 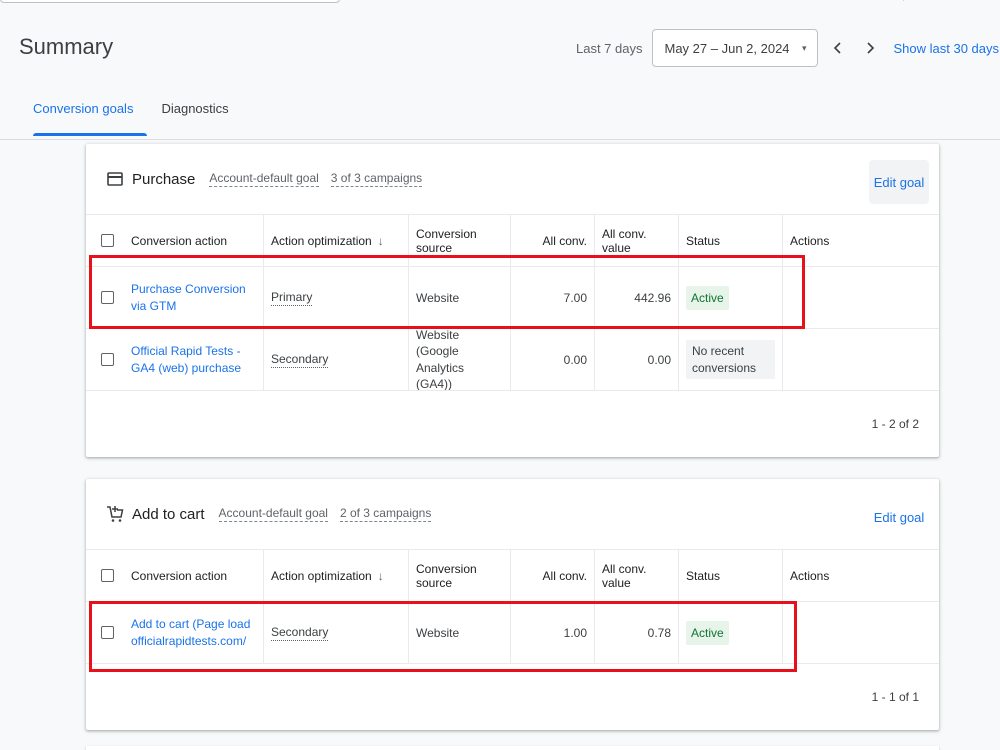 I want to click on credit-card-icon, so click(x=115, y=179).